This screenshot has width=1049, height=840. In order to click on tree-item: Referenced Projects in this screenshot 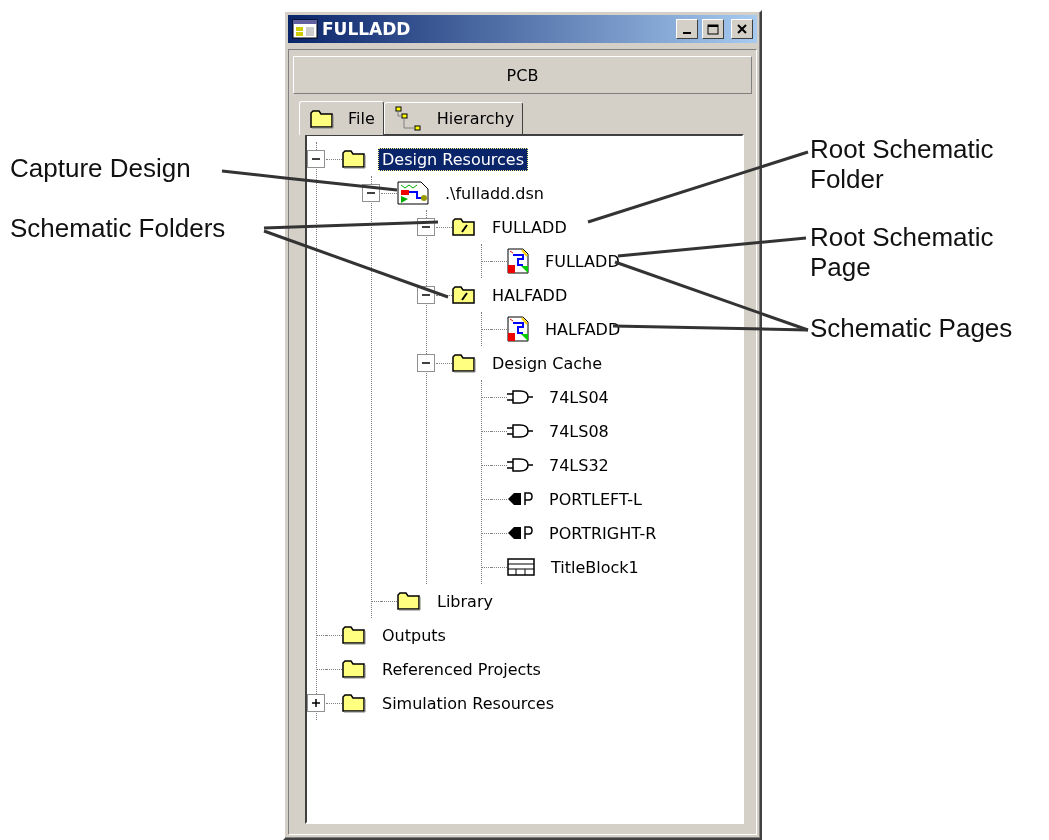, I will do `click(461, 669)`.